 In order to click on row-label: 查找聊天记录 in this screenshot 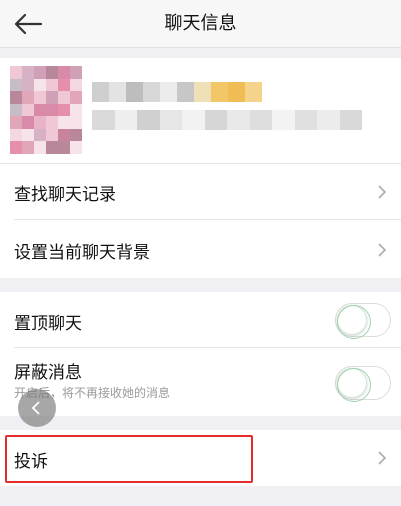, I will do `click(65, 195)`.